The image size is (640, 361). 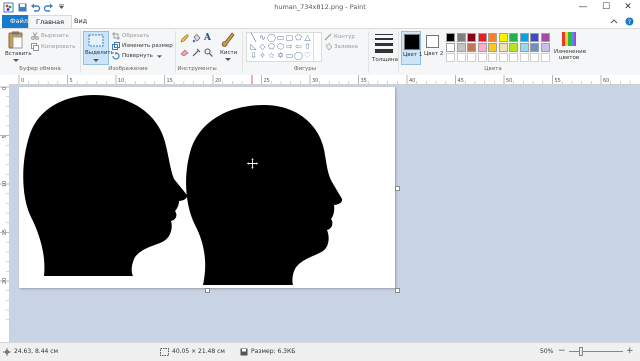 What do you see at coordinates (307, 47) in the screenshot?
I see `up-arrow-shape-icon: ⇧` at bounding box center [307, 47].